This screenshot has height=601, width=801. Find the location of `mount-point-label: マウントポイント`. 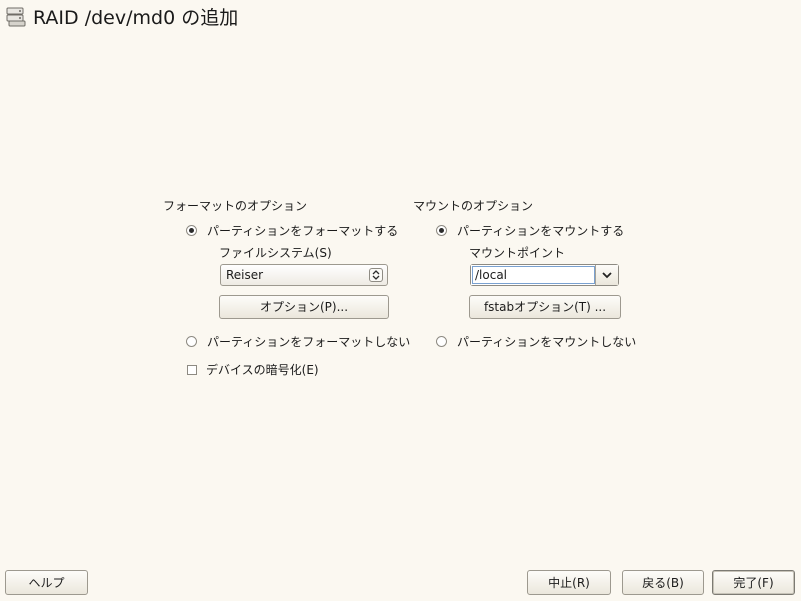

mount-point-label: マウントポイント is located at coordinates (517, 253).